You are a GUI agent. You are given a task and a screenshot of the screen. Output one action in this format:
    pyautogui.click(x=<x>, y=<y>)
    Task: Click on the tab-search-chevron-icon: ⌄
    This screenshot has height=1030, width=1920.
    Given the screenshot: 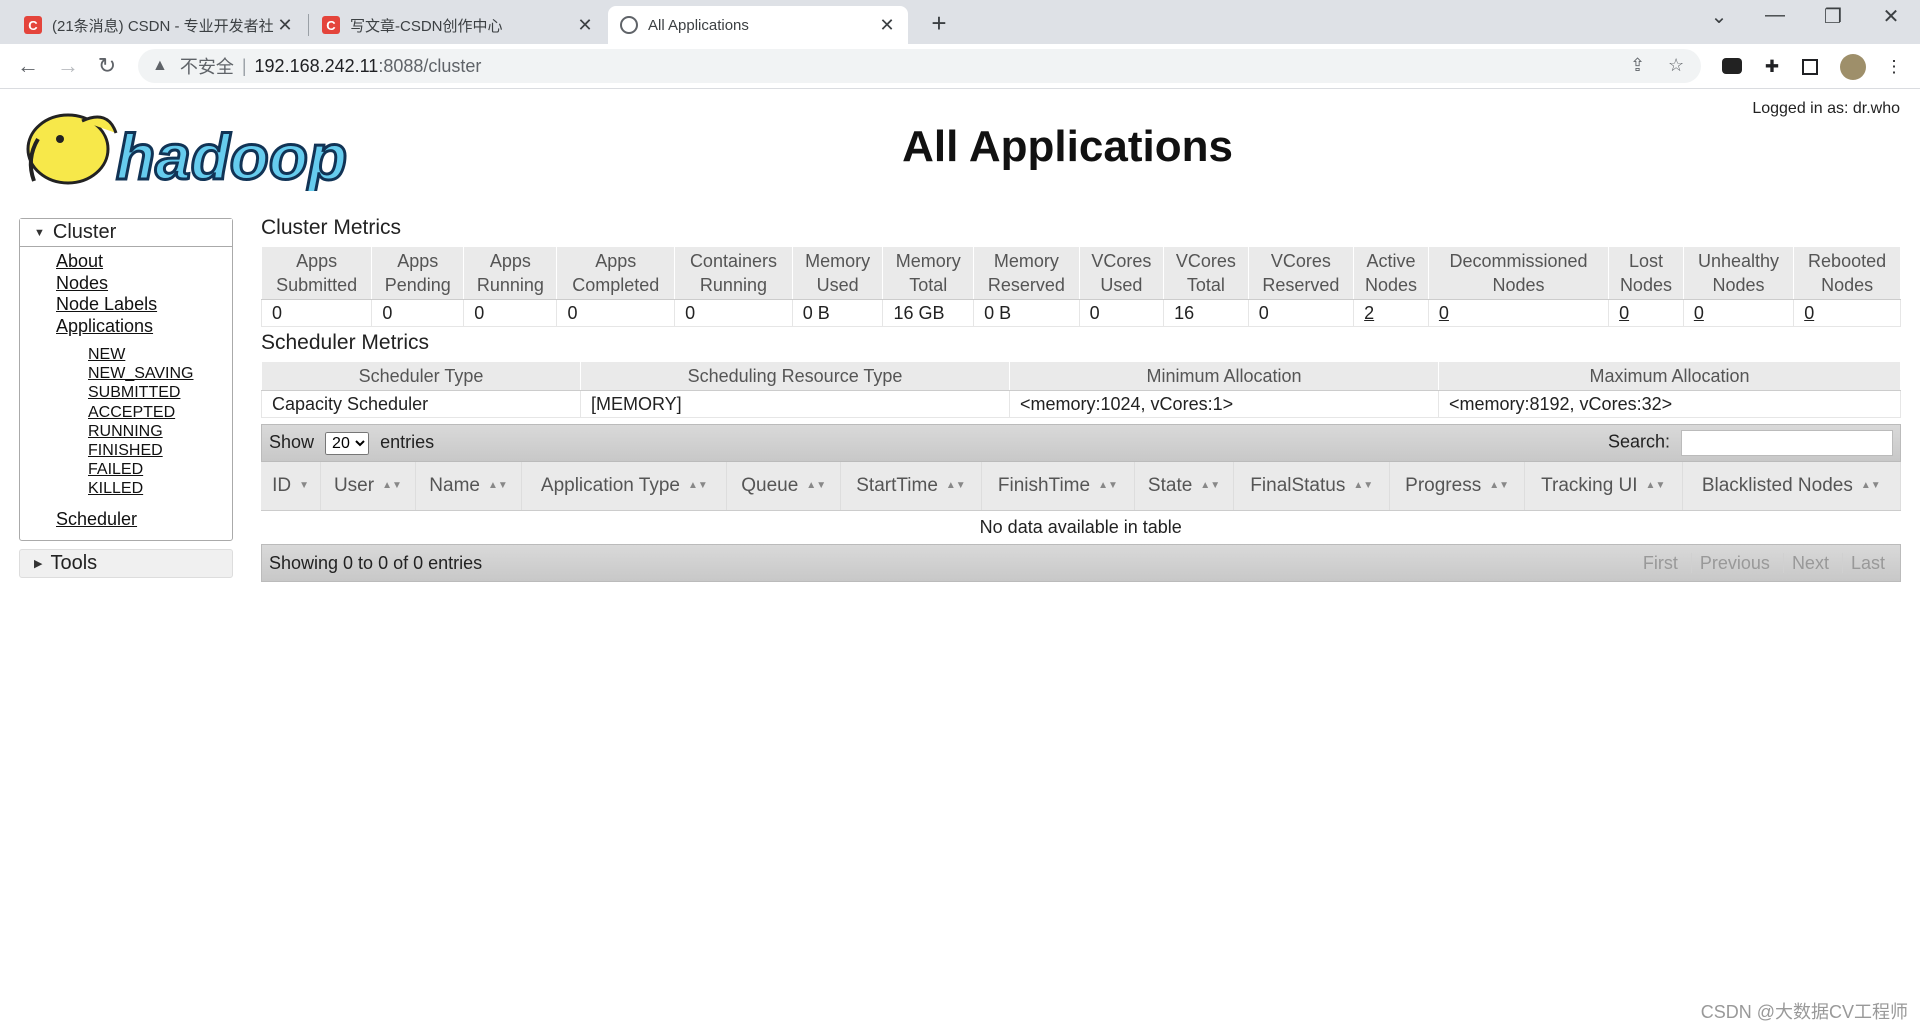 What is the action you would take?
    pyautogui.click(x=1719, y=16)
    